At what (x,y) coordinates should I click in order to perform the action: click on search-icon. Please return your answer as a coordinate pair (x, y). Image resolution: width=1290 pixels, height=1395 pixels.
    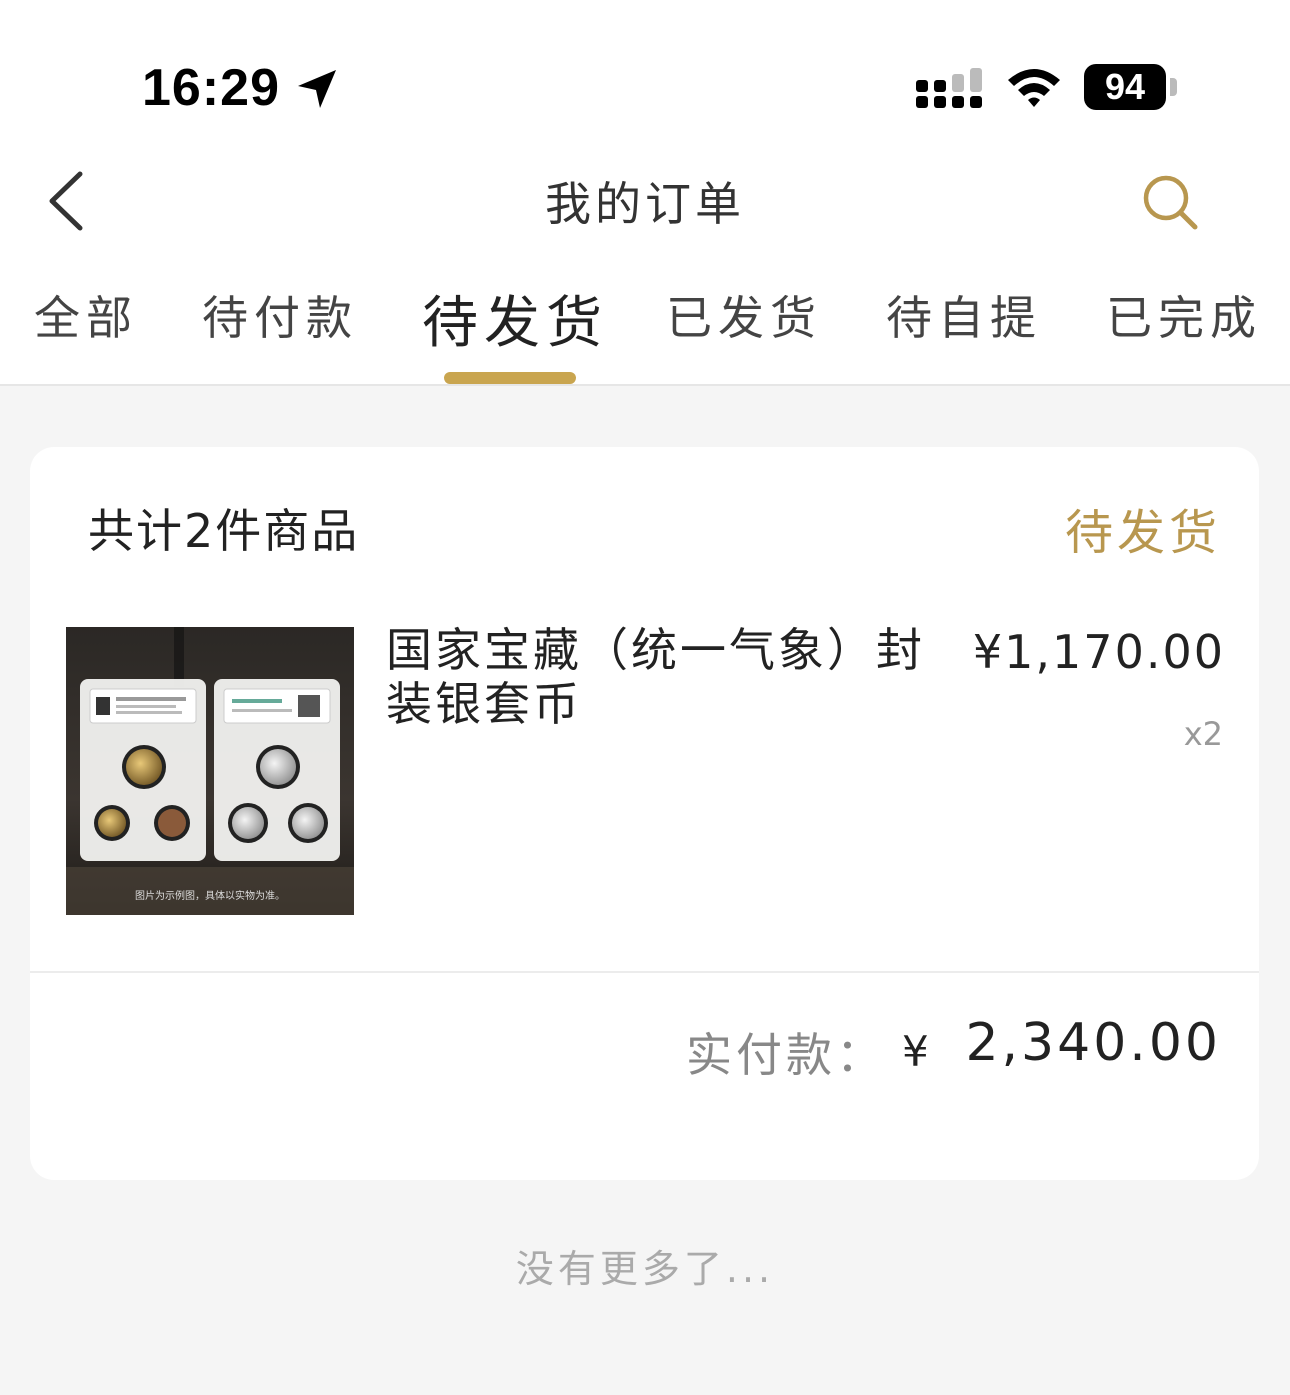
    Looking at the image, I should click on (1170, 202).